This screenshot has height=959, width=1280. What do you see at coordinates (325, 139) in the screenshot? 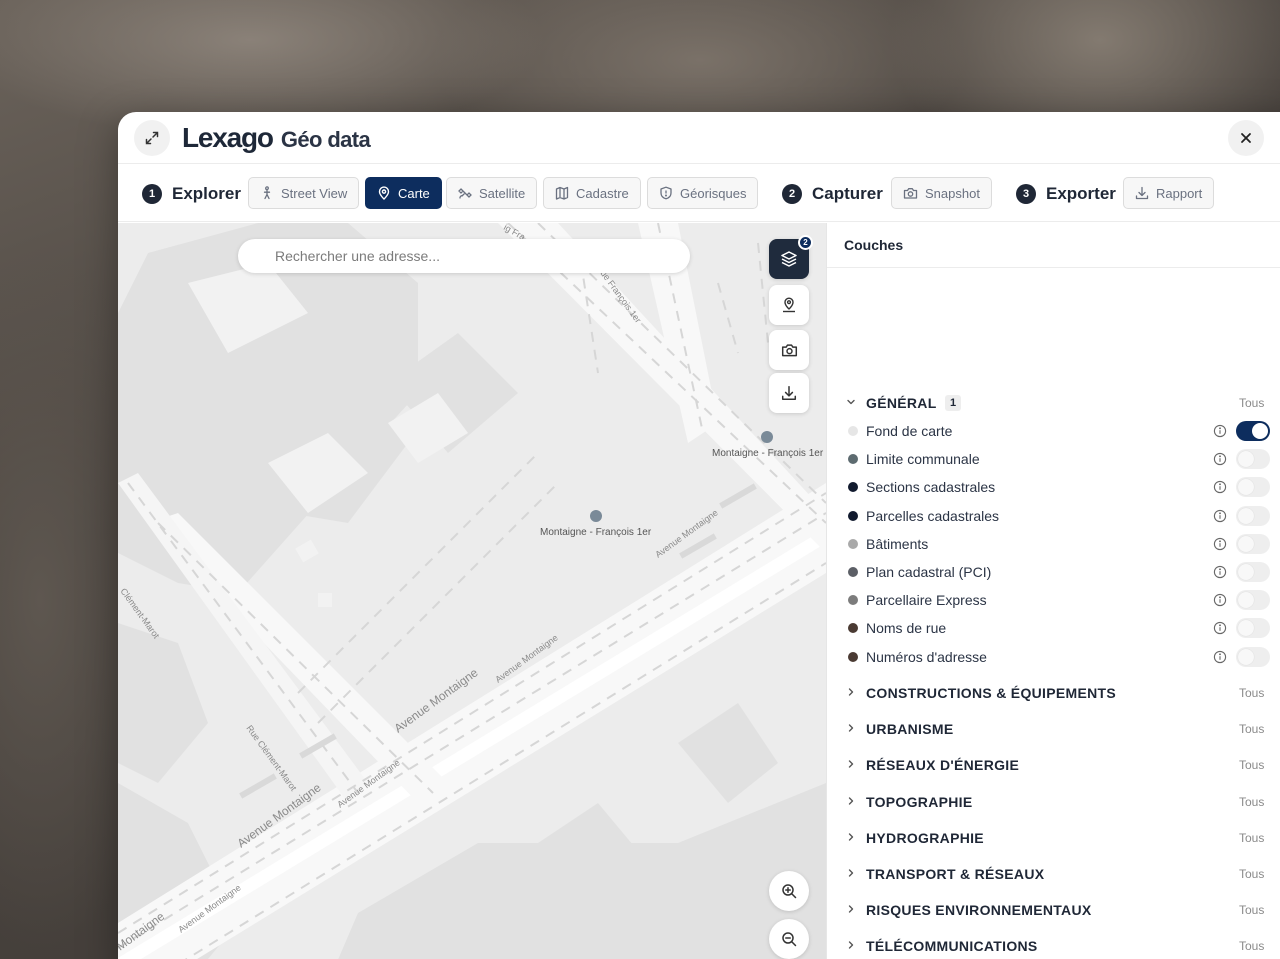
I see `brand-subtitle: Géo data` at bounding box center [325, 139].